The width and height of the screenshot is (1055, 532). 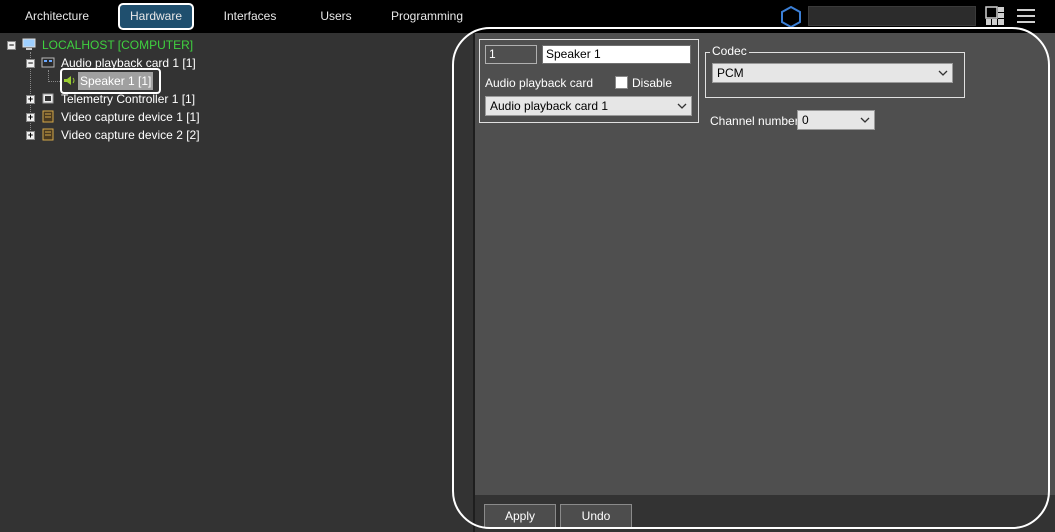 What do you see at coordinates (836, 120) in the screenshot?
I see `channel-number-select: 0` at bounding box center [836, 120].